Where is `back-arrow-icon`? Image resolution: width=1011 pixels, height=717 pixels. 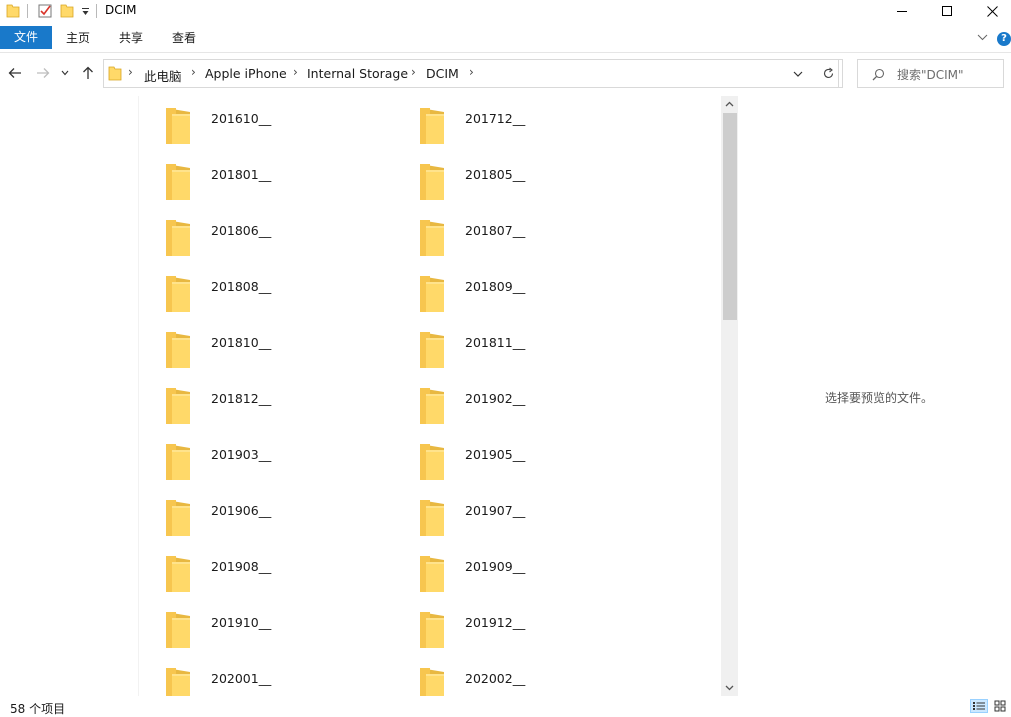 back-arrow-icon is located at coordinates (14, 73).